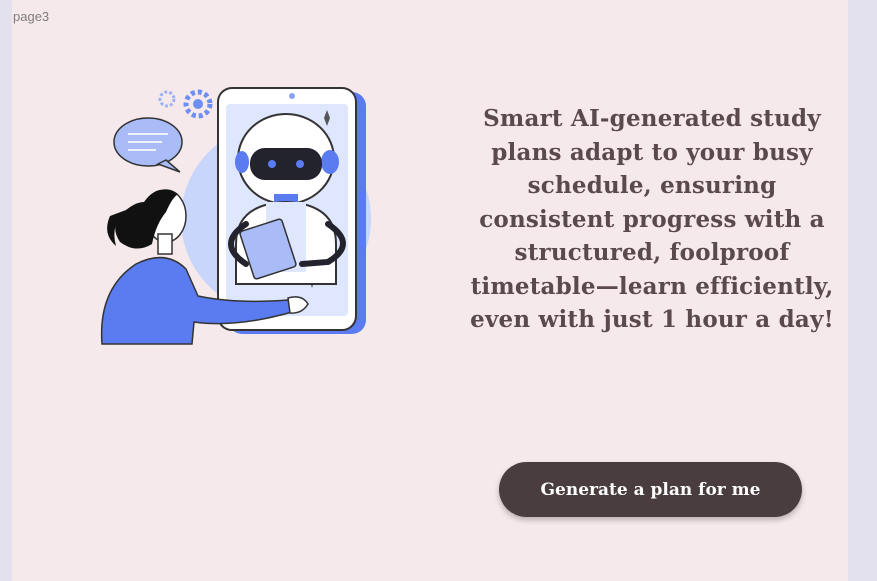  What do you see at coordinates (235, 216) in the screenshot?
I see `robot-tablet-student-illustration` at bounding box center [235, 216].